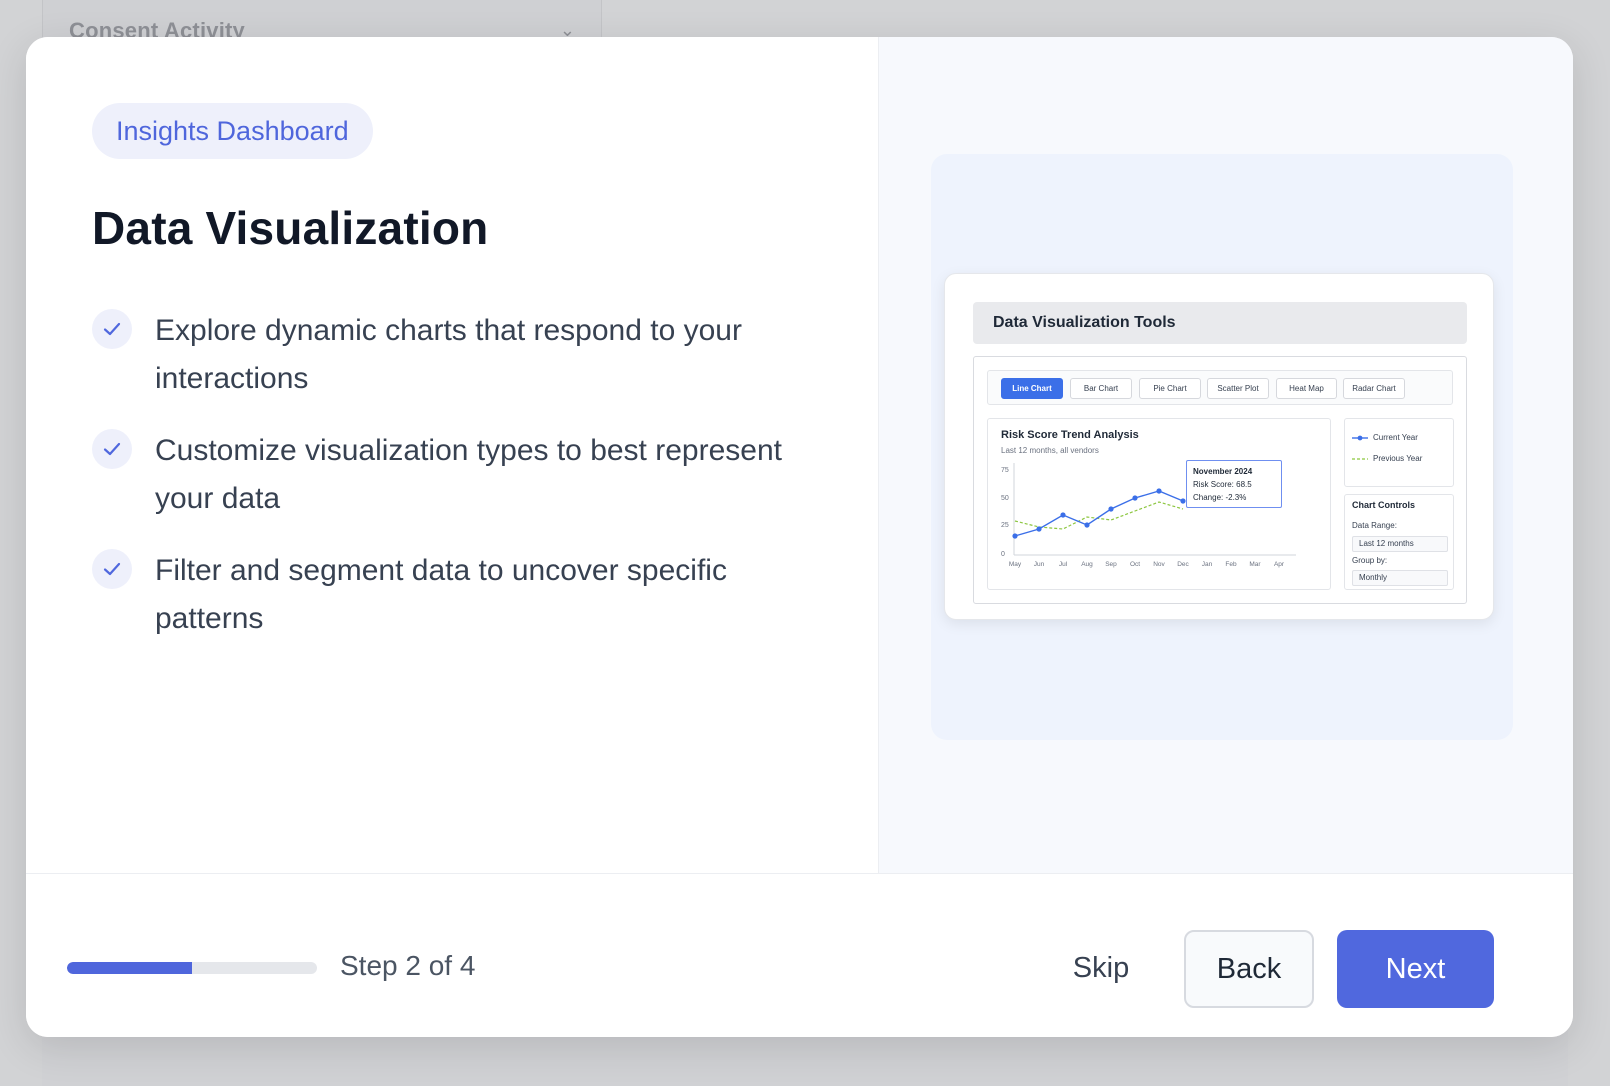 The width and height of the screenshot is (1610, 1086). Describe the element at coordinates (1159, 564) in the screenshot. I see `x-tick: Nov` at that location.